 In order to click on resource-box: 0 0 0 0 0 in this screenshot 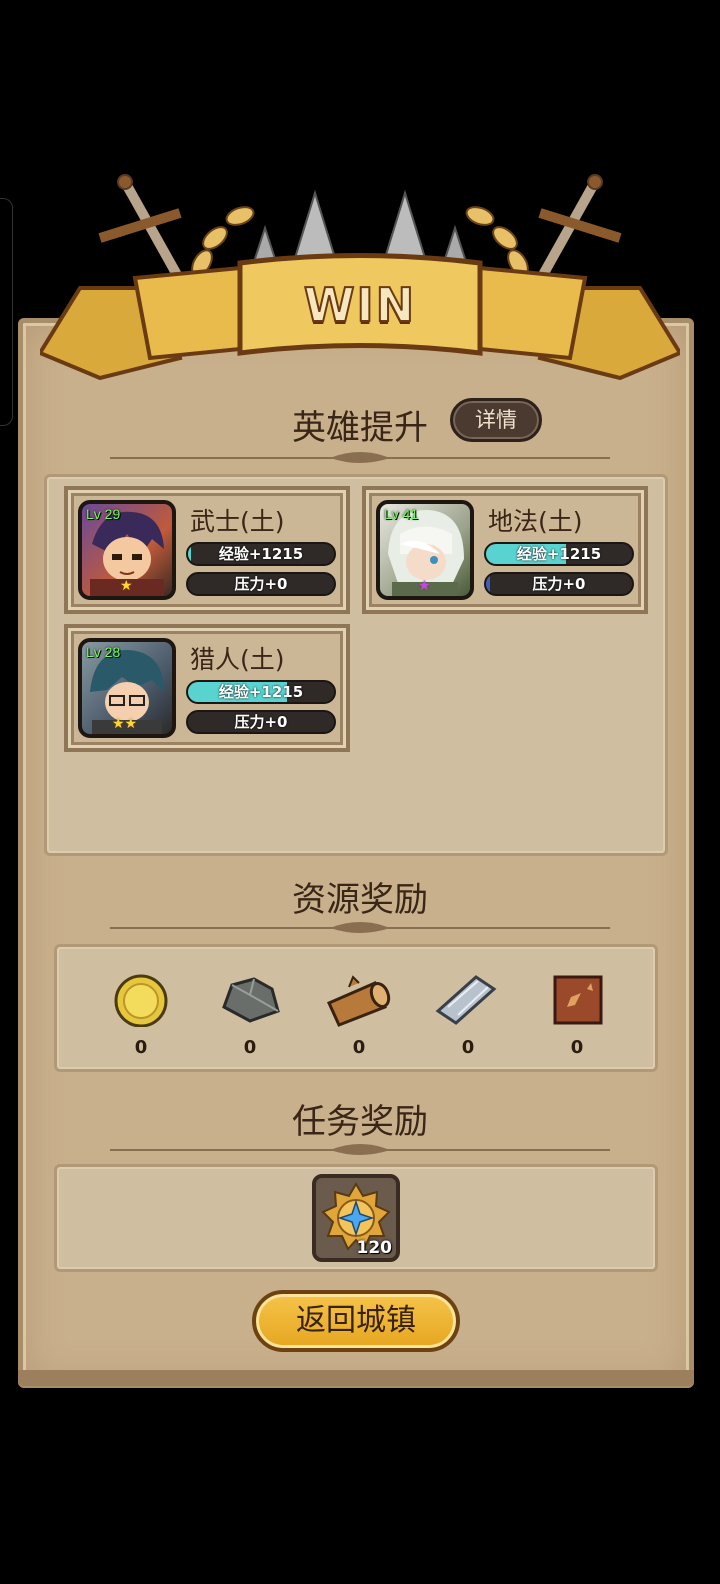, I will do `click(356, 1008)`.